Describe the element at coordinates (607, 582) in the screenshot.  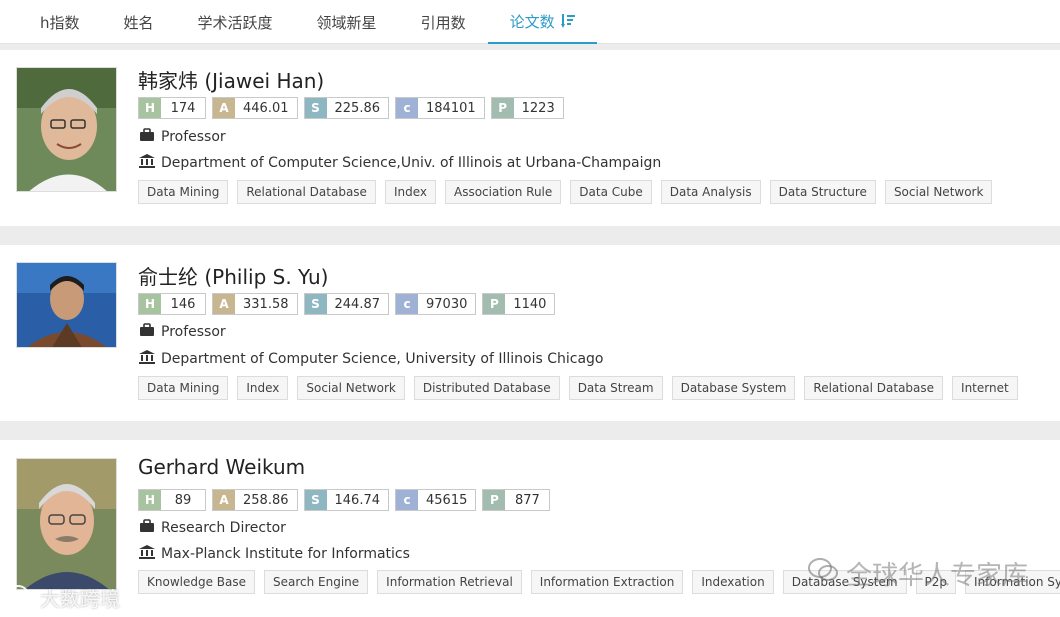
I see `research-tag: Information Extraction` at that location.